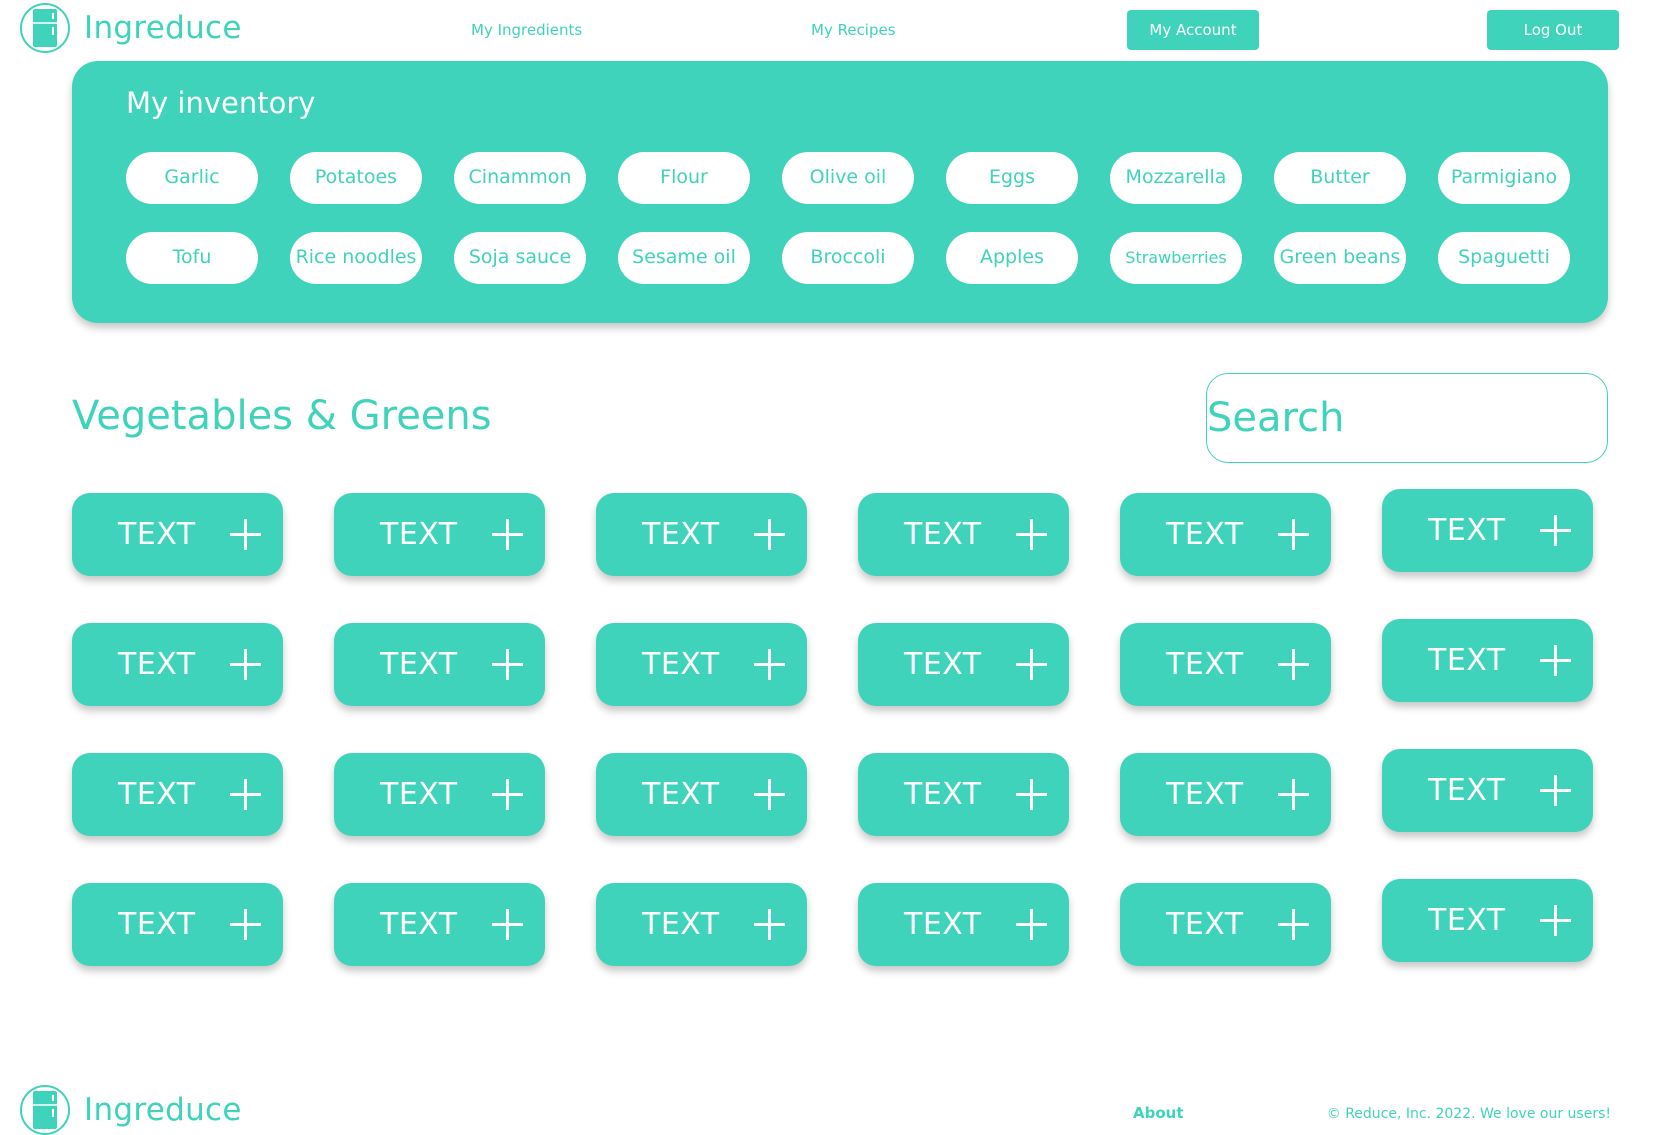  What do you see at coordinates (1468, 1114) in the screenshot?
I see `footer-copyright: © Reduce, Inc. 2022. We love our users!` at bounding box center [1468, 1114].